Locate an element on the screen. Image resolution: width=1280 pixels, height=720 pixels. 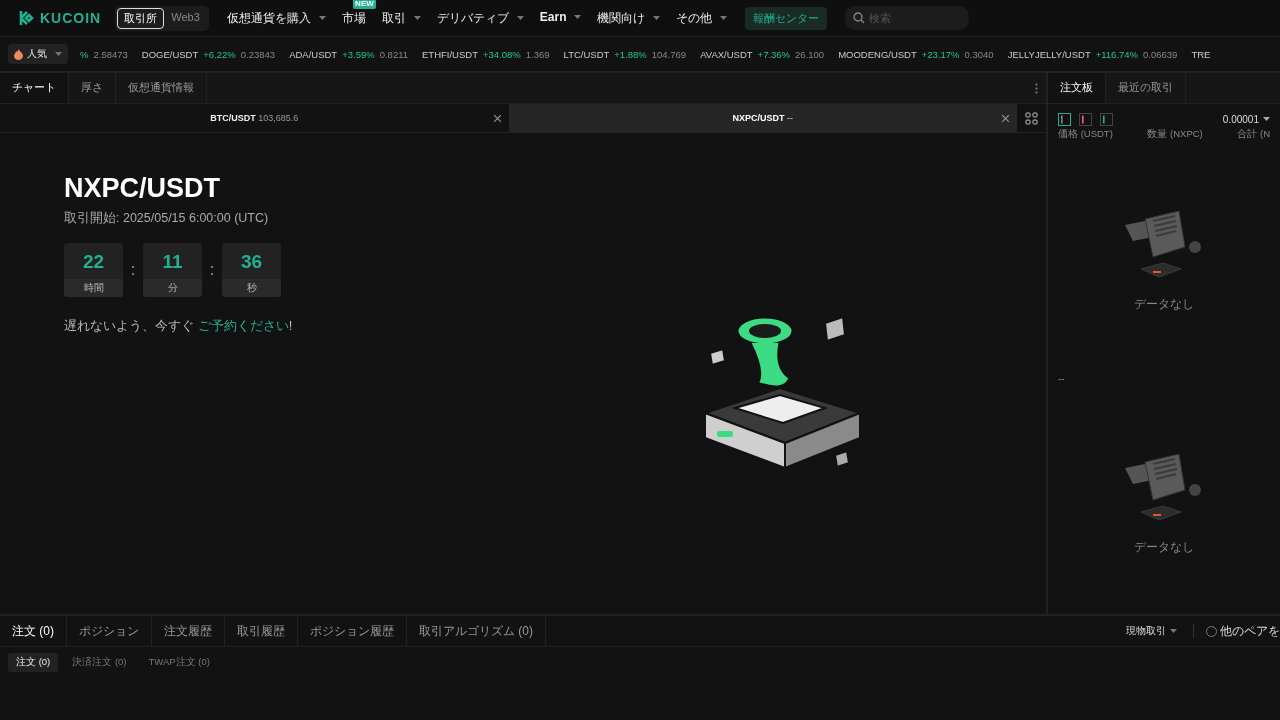
search-icon is located at coordinates (859, 18).